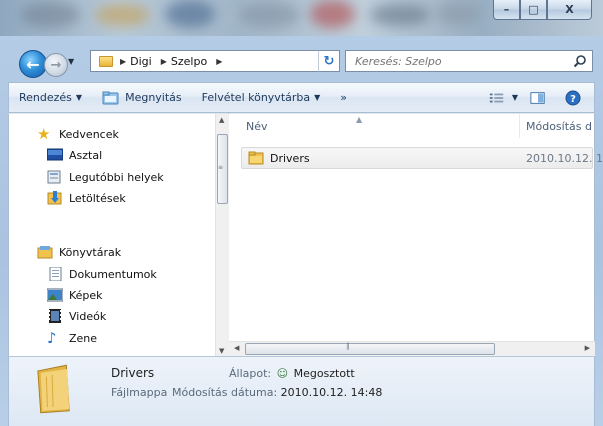 This screenshot has height=426, width=603. I want to click on preview-pane-icon, so click(537, 97).